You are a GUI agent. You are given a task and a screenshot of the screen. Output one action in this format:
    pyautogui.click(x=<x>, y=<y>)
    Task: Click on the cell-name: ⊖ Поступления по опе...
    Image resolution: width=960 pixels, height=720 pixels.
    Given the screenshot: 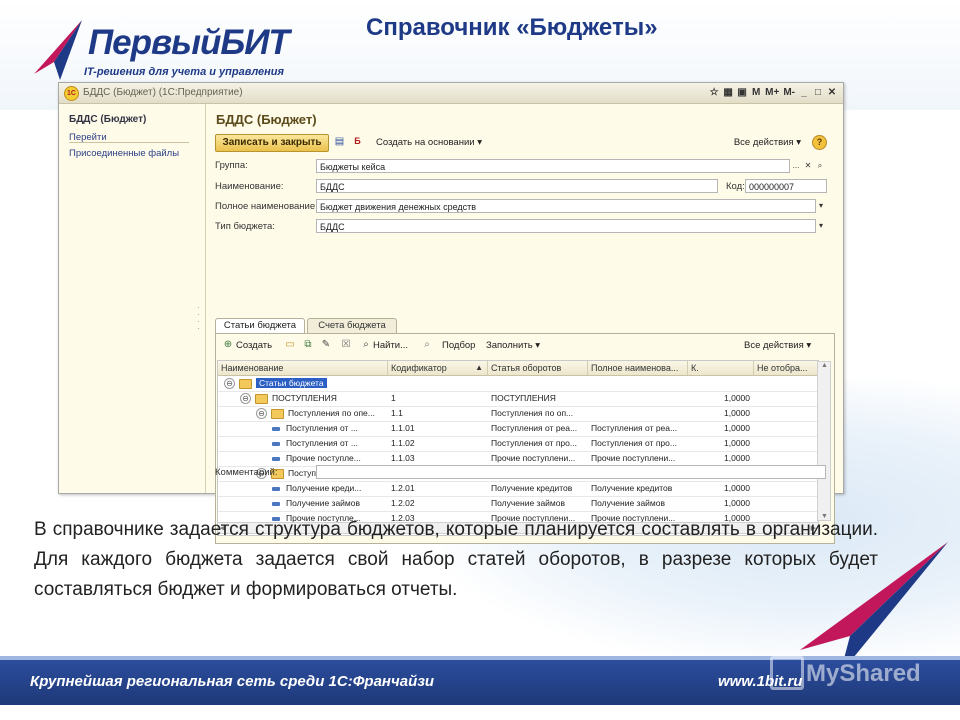 What is the action you would take?
    pyautogui.click(x=303, y=413)
    